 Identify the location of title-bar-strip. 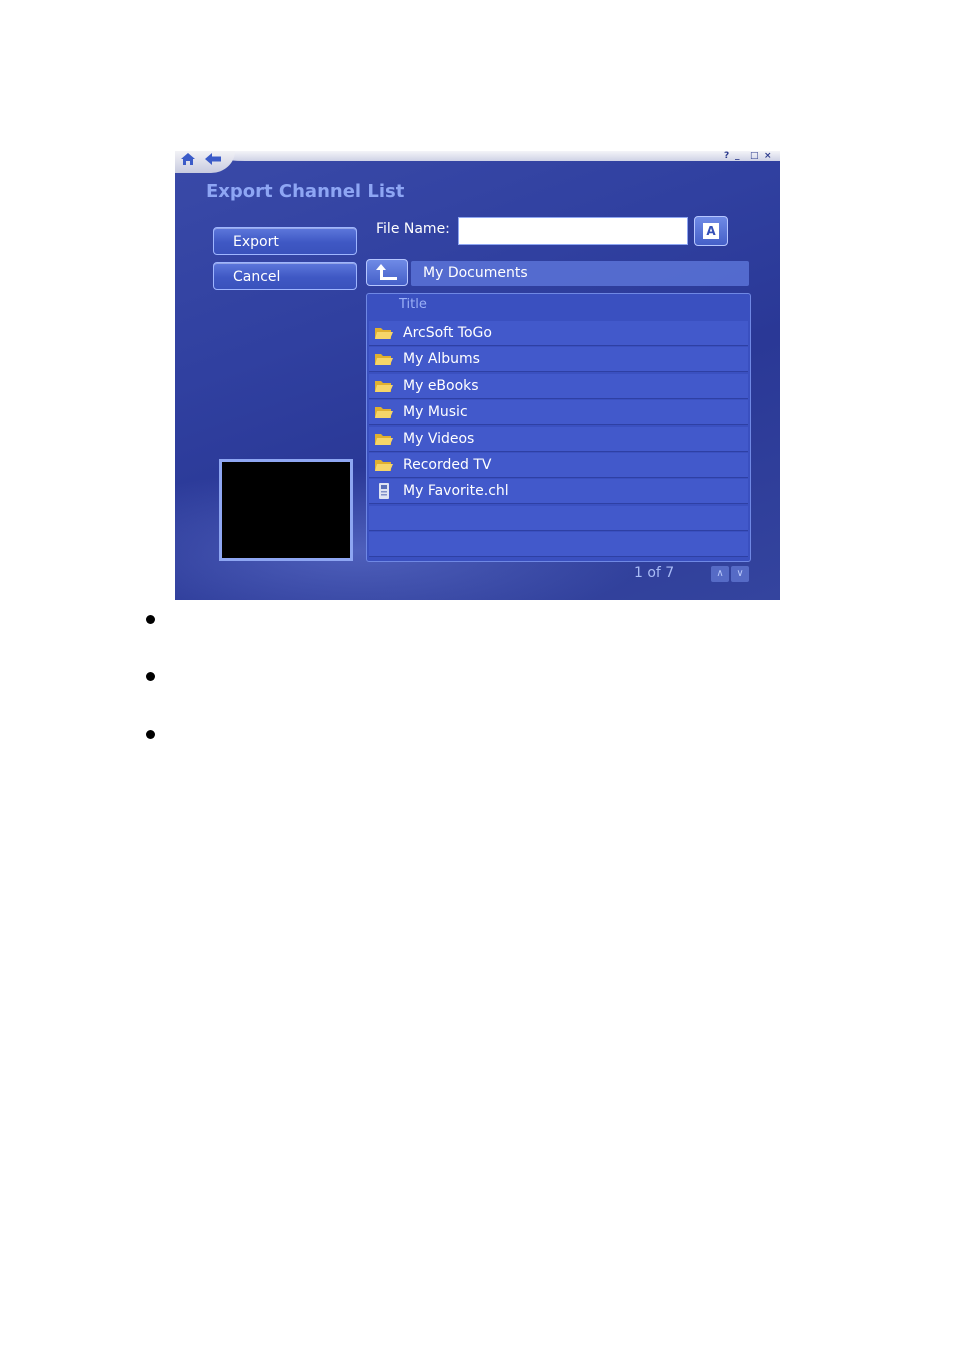
(492, 156).